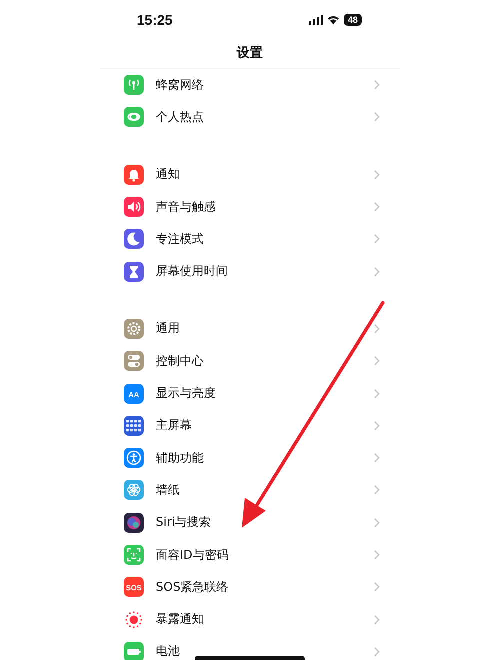 Image resolution: width=500 pixels, height=660 pixels. Describe the element at coordinates (134, 458) in the screenshot. I see `person-icon` at that location.